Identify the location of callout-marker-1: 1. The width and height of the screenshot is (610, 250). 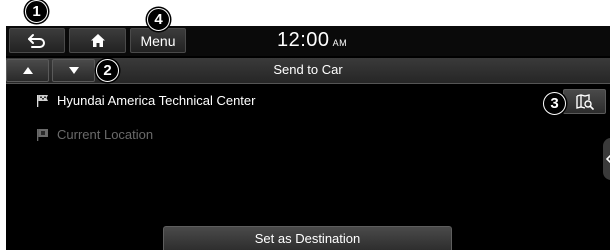
(36, 11).